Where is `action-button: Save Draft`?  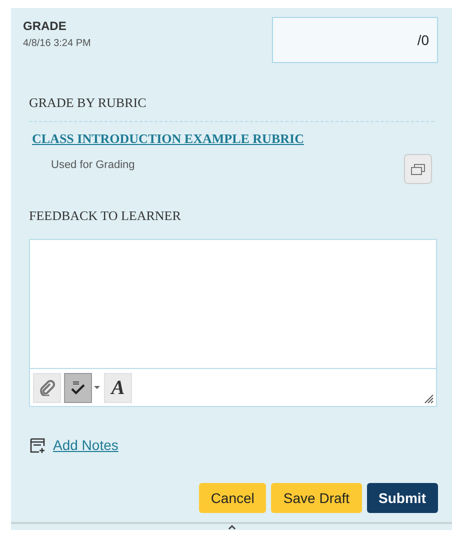
action-button: Save Draft is located at coordinates (316, 498).